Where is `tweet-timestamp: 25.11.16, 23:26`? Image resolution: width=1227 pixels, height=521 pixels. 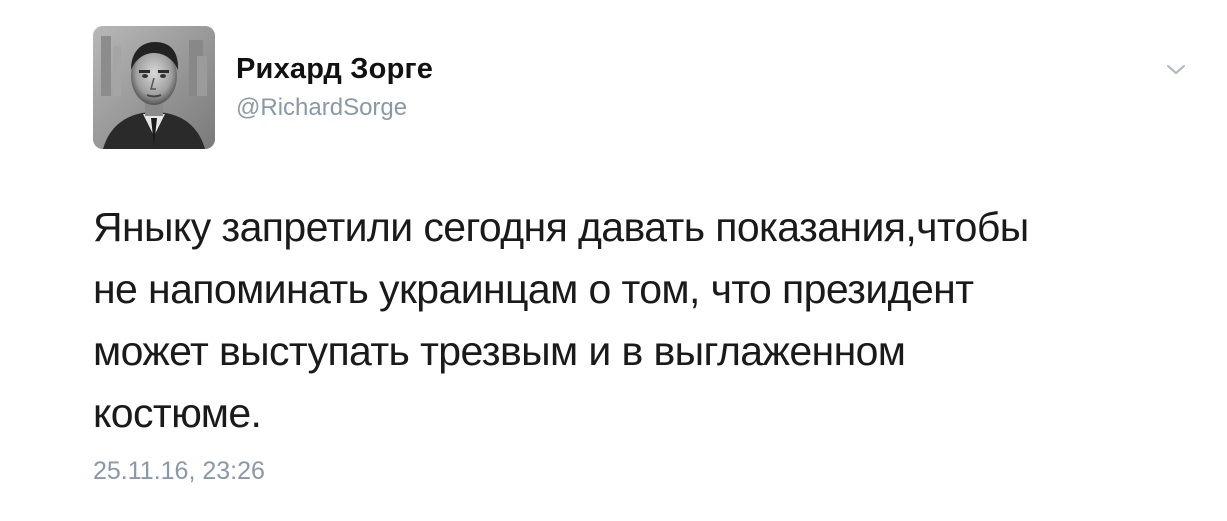
tweet-timestamp: 25.11.16, 23:26 is located at coordinates (179, 471).